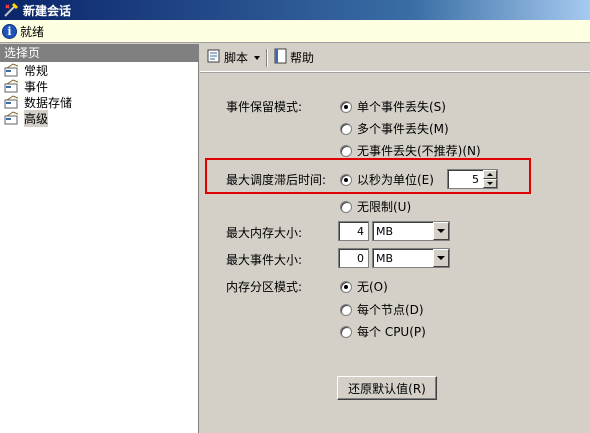 The image size is (590, 433). What do you see at coordinates (36, 118) in the screenshot?
I see `sidebar-item-label: 高级` at bounding box center [36, 118].